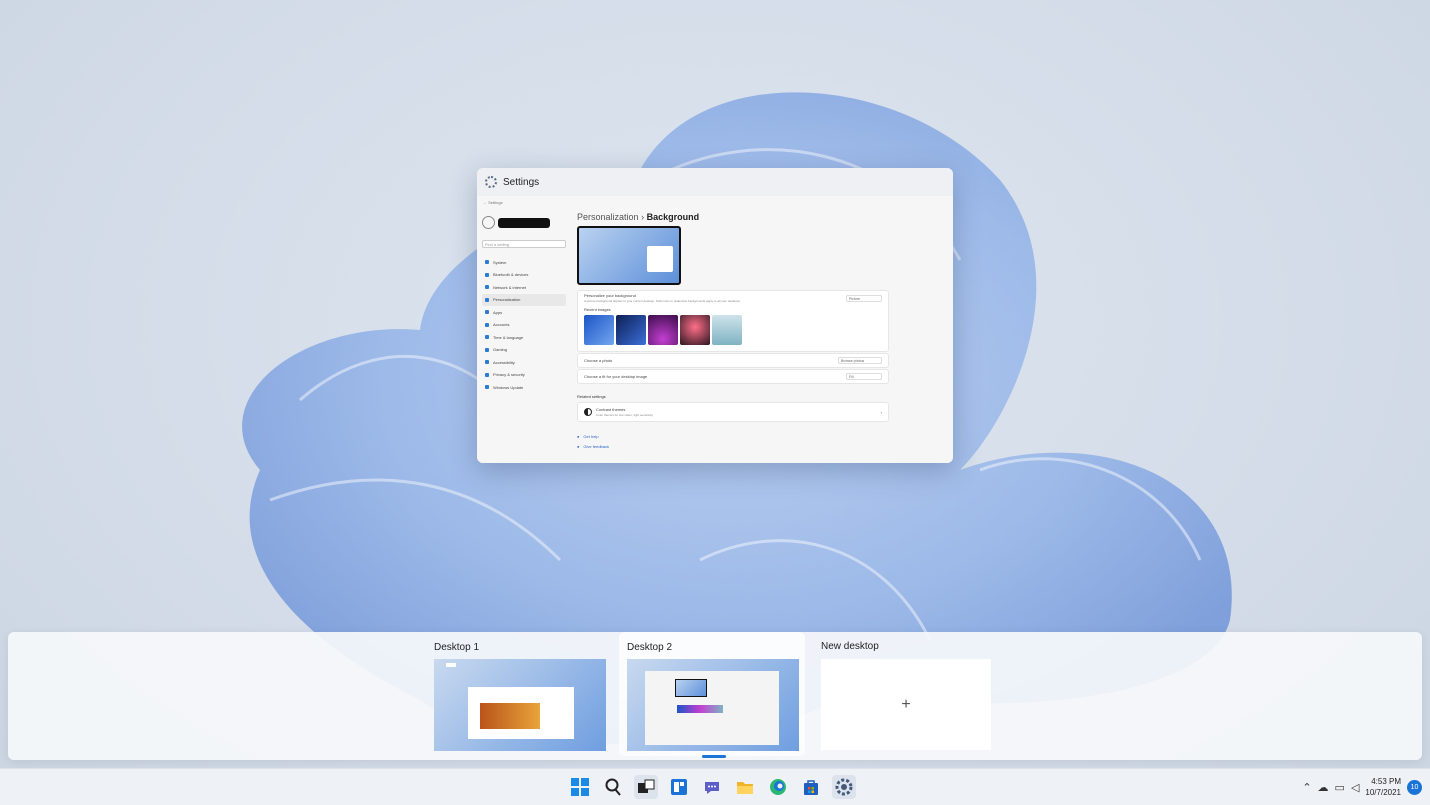 Image resolution: width=1430 pixels, height=805 pixels. I want to click on plus-icon: +, so click(906, 704).